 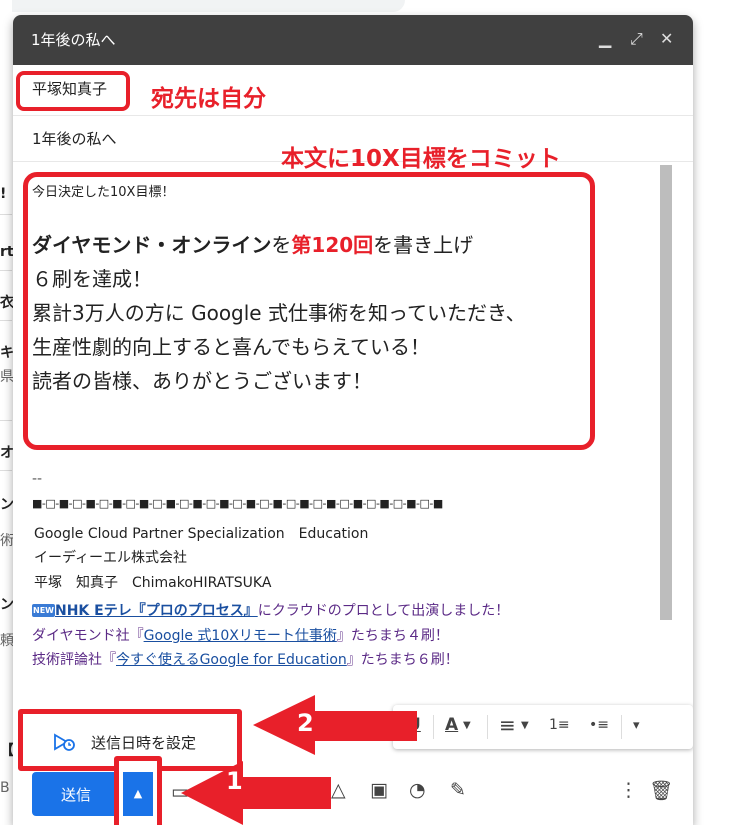 I want to click on promo3-link: 今すぐ使えるGoogle for Education, so click(x=231, y=660).